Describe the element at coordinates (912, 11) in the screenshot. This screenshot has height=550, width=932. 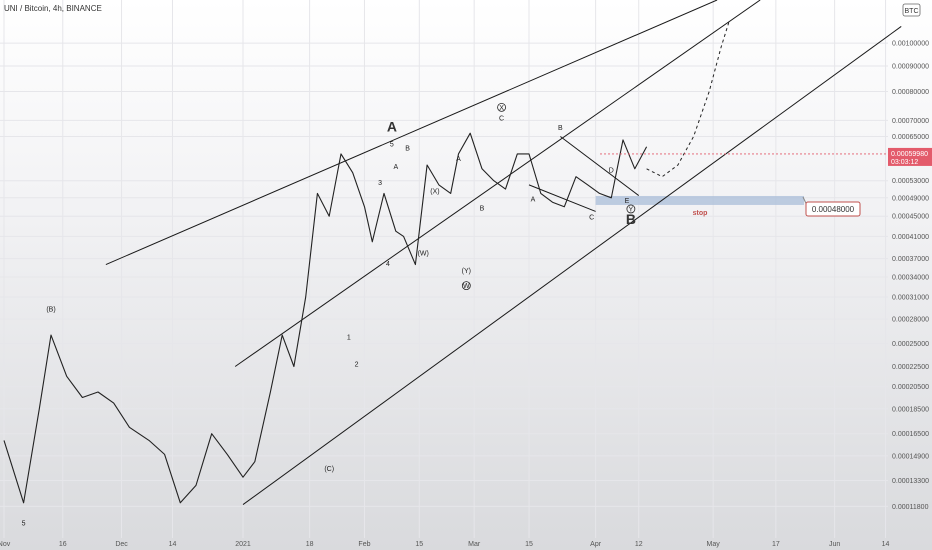
I see `currency-badge-text: BTC` at that location.